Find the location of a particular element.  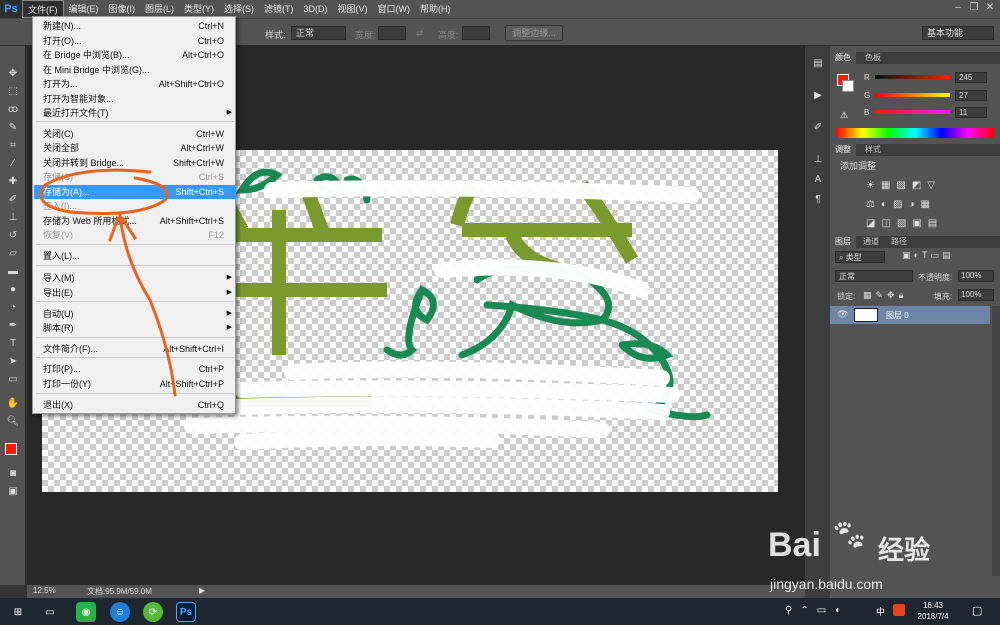

color-spectrum is located at coordinates (915, 133).